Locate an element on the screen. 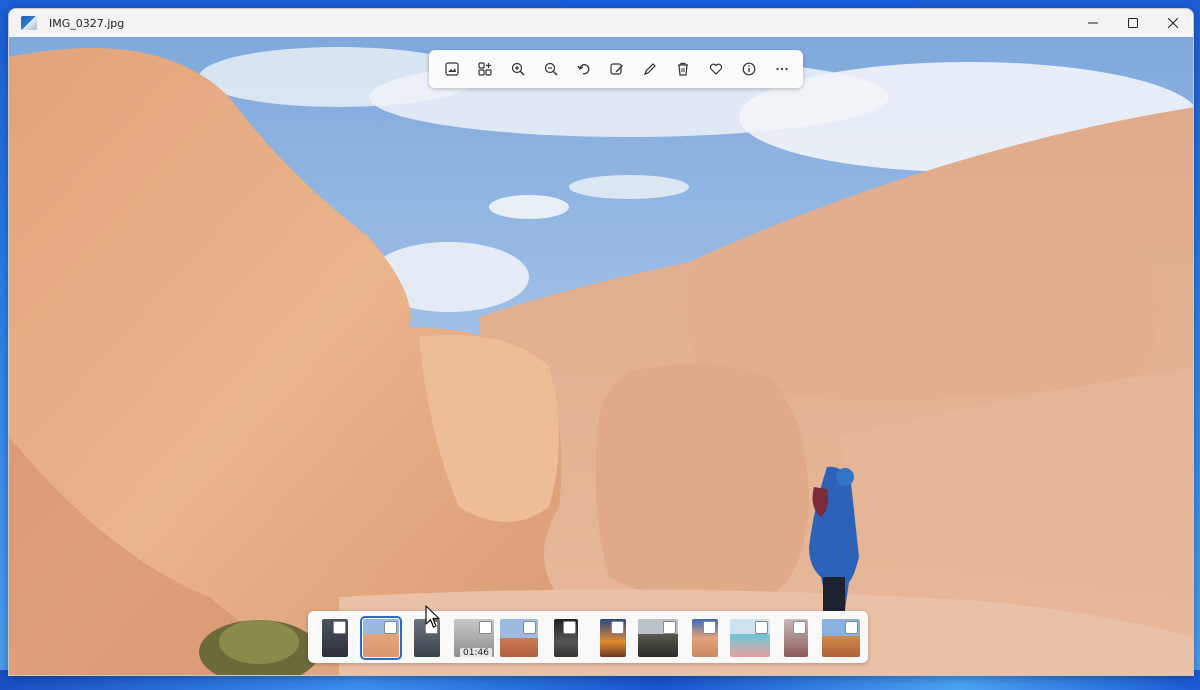 Image resolution: width=1200 pixels, height=690 pixels. filmstrip: 01:46 is located at coordinates (588, 637).